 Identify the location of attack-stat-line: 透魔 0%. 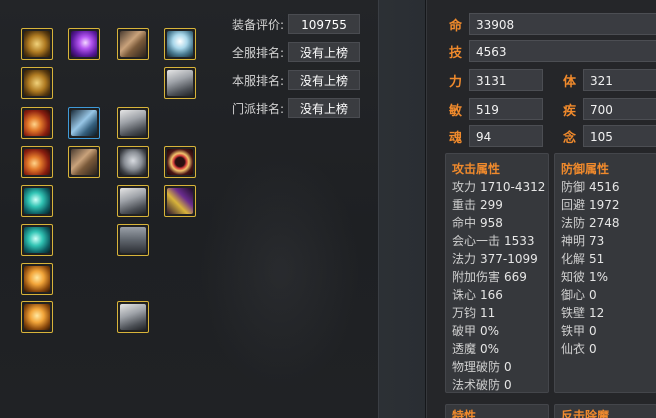
(497, 349).